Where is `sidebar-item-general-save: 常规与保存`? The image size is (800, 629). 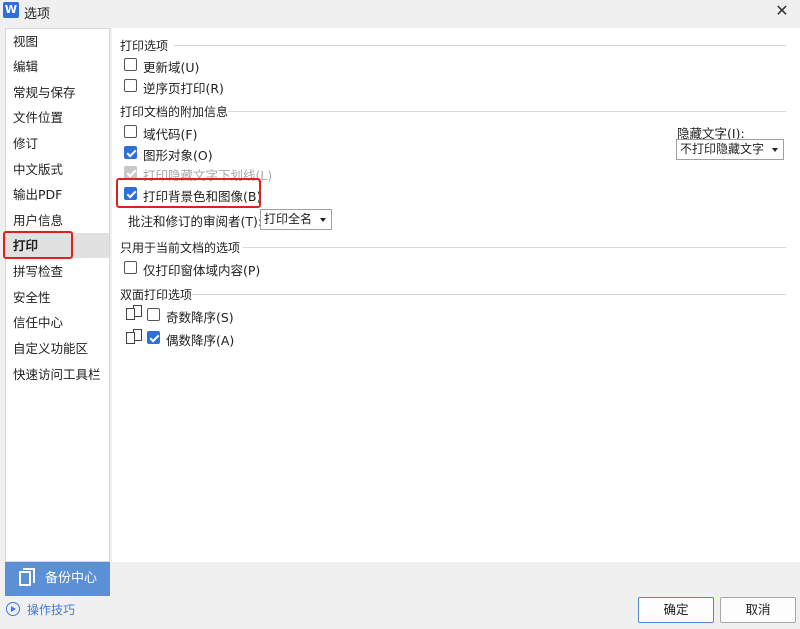 sidebar-item-general-save: 常规与保存 is located at coordinates (57, 92).